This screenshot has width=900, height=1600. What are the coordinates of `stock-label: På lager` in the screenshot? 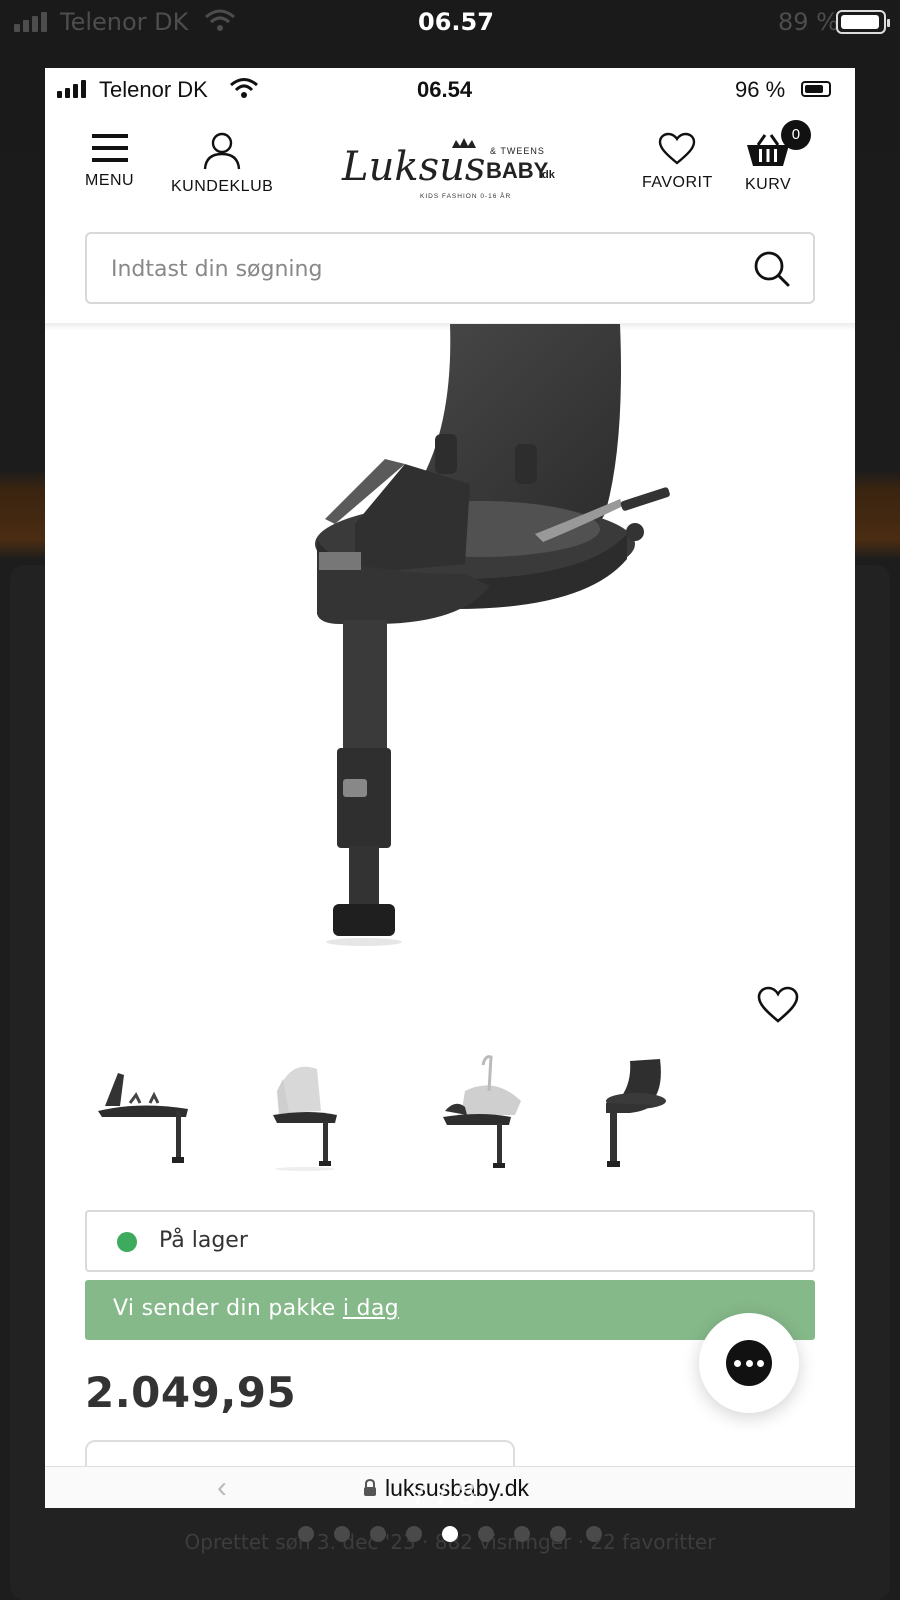 It's located at (203, 1240).